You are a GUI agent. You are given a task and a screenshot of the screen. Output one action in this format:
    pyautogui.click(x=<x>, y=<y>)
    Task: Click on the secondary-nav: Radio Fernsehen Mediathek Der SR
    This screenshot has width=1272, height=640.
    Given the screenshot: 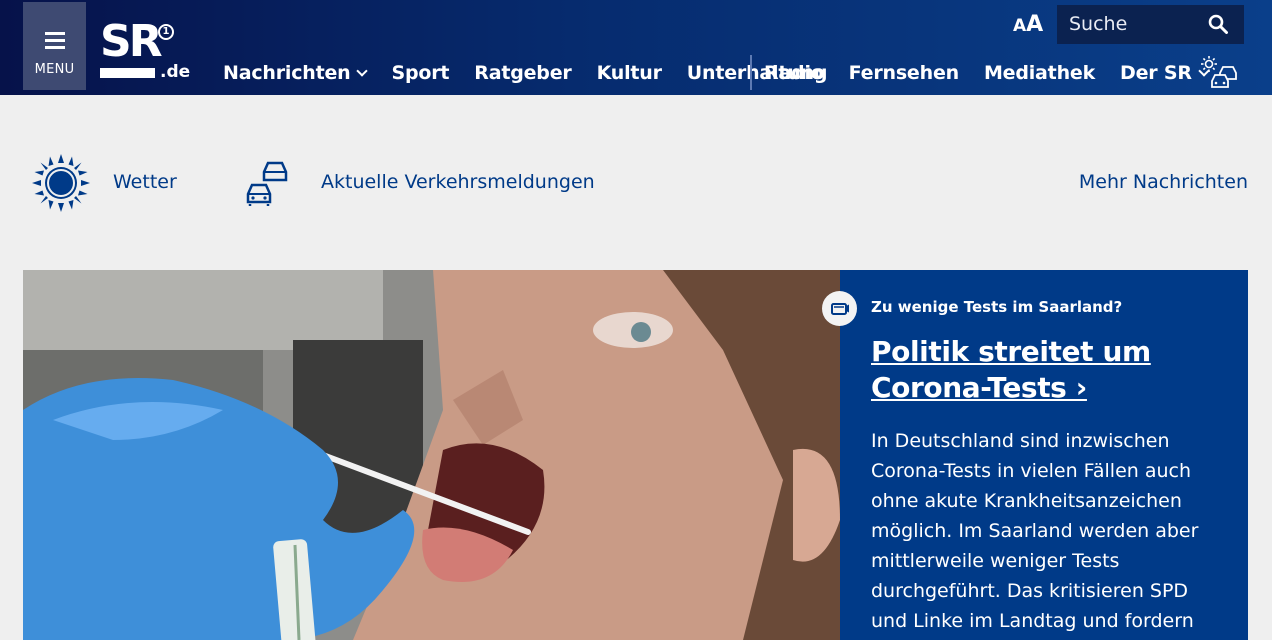 What is the action you would take?
    pyautogui.click(x=998, y=73)
    